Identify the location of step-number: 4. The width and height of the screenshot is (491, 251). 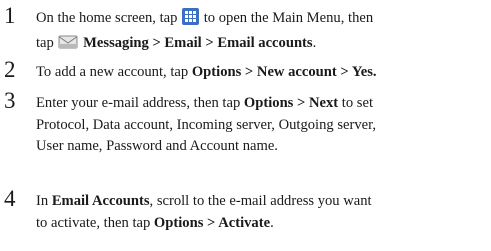
(10, 198).